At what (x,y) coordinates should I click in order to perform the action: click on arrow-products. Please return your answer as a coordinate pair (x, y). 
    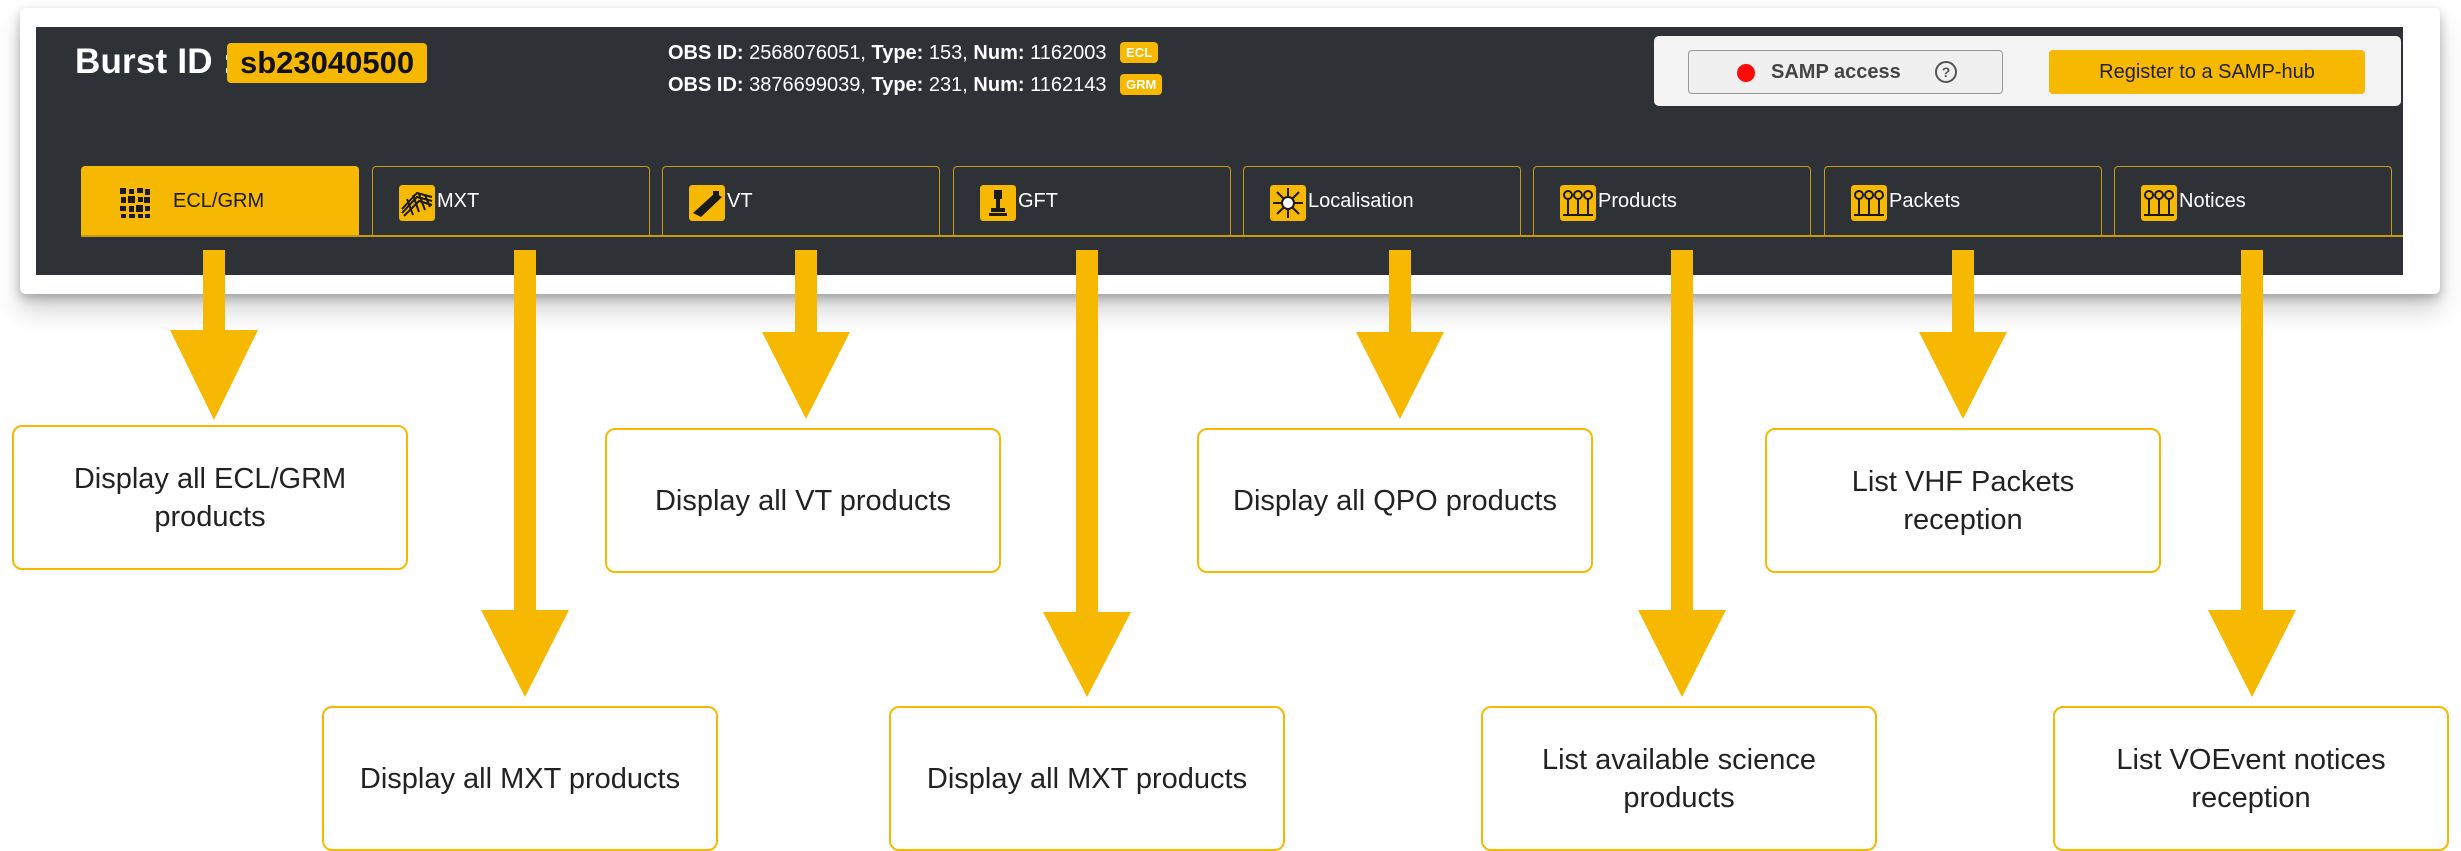
    Looking at the image, I should click on (1682, 473).